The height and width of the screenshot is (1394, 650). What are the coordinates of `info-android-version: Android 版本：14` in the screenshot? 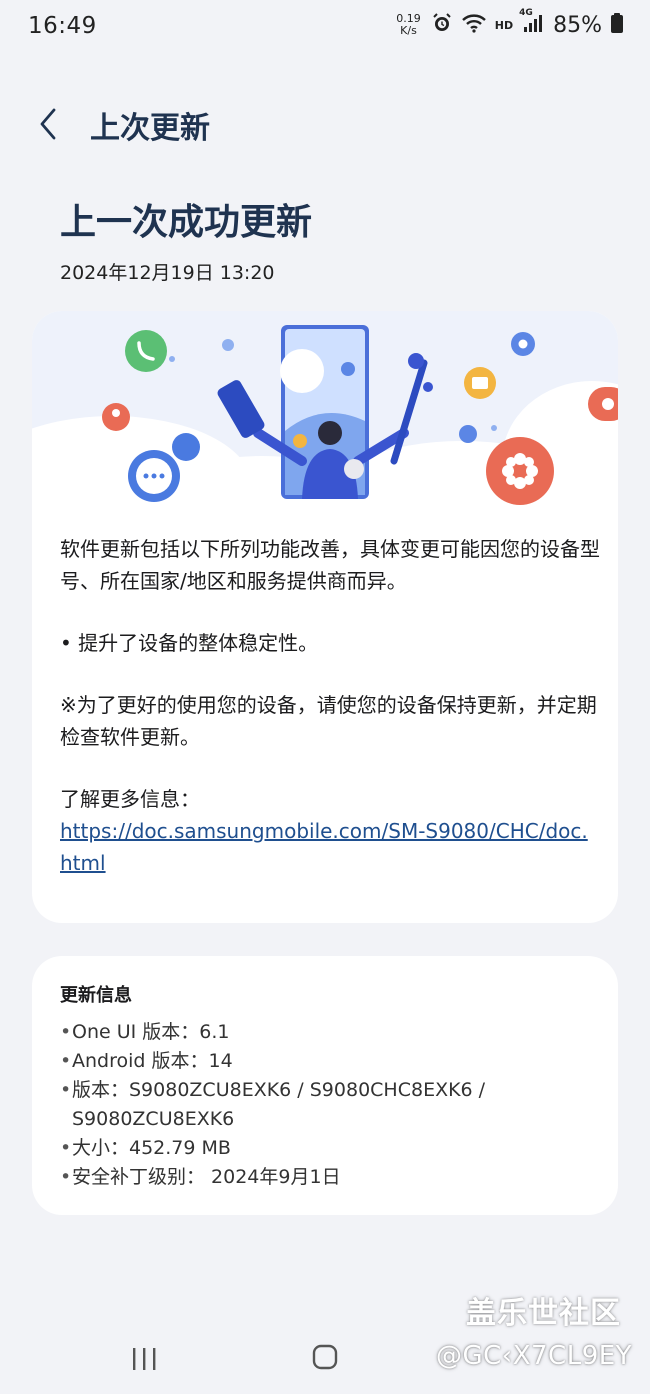 It's located at (330, 1061).